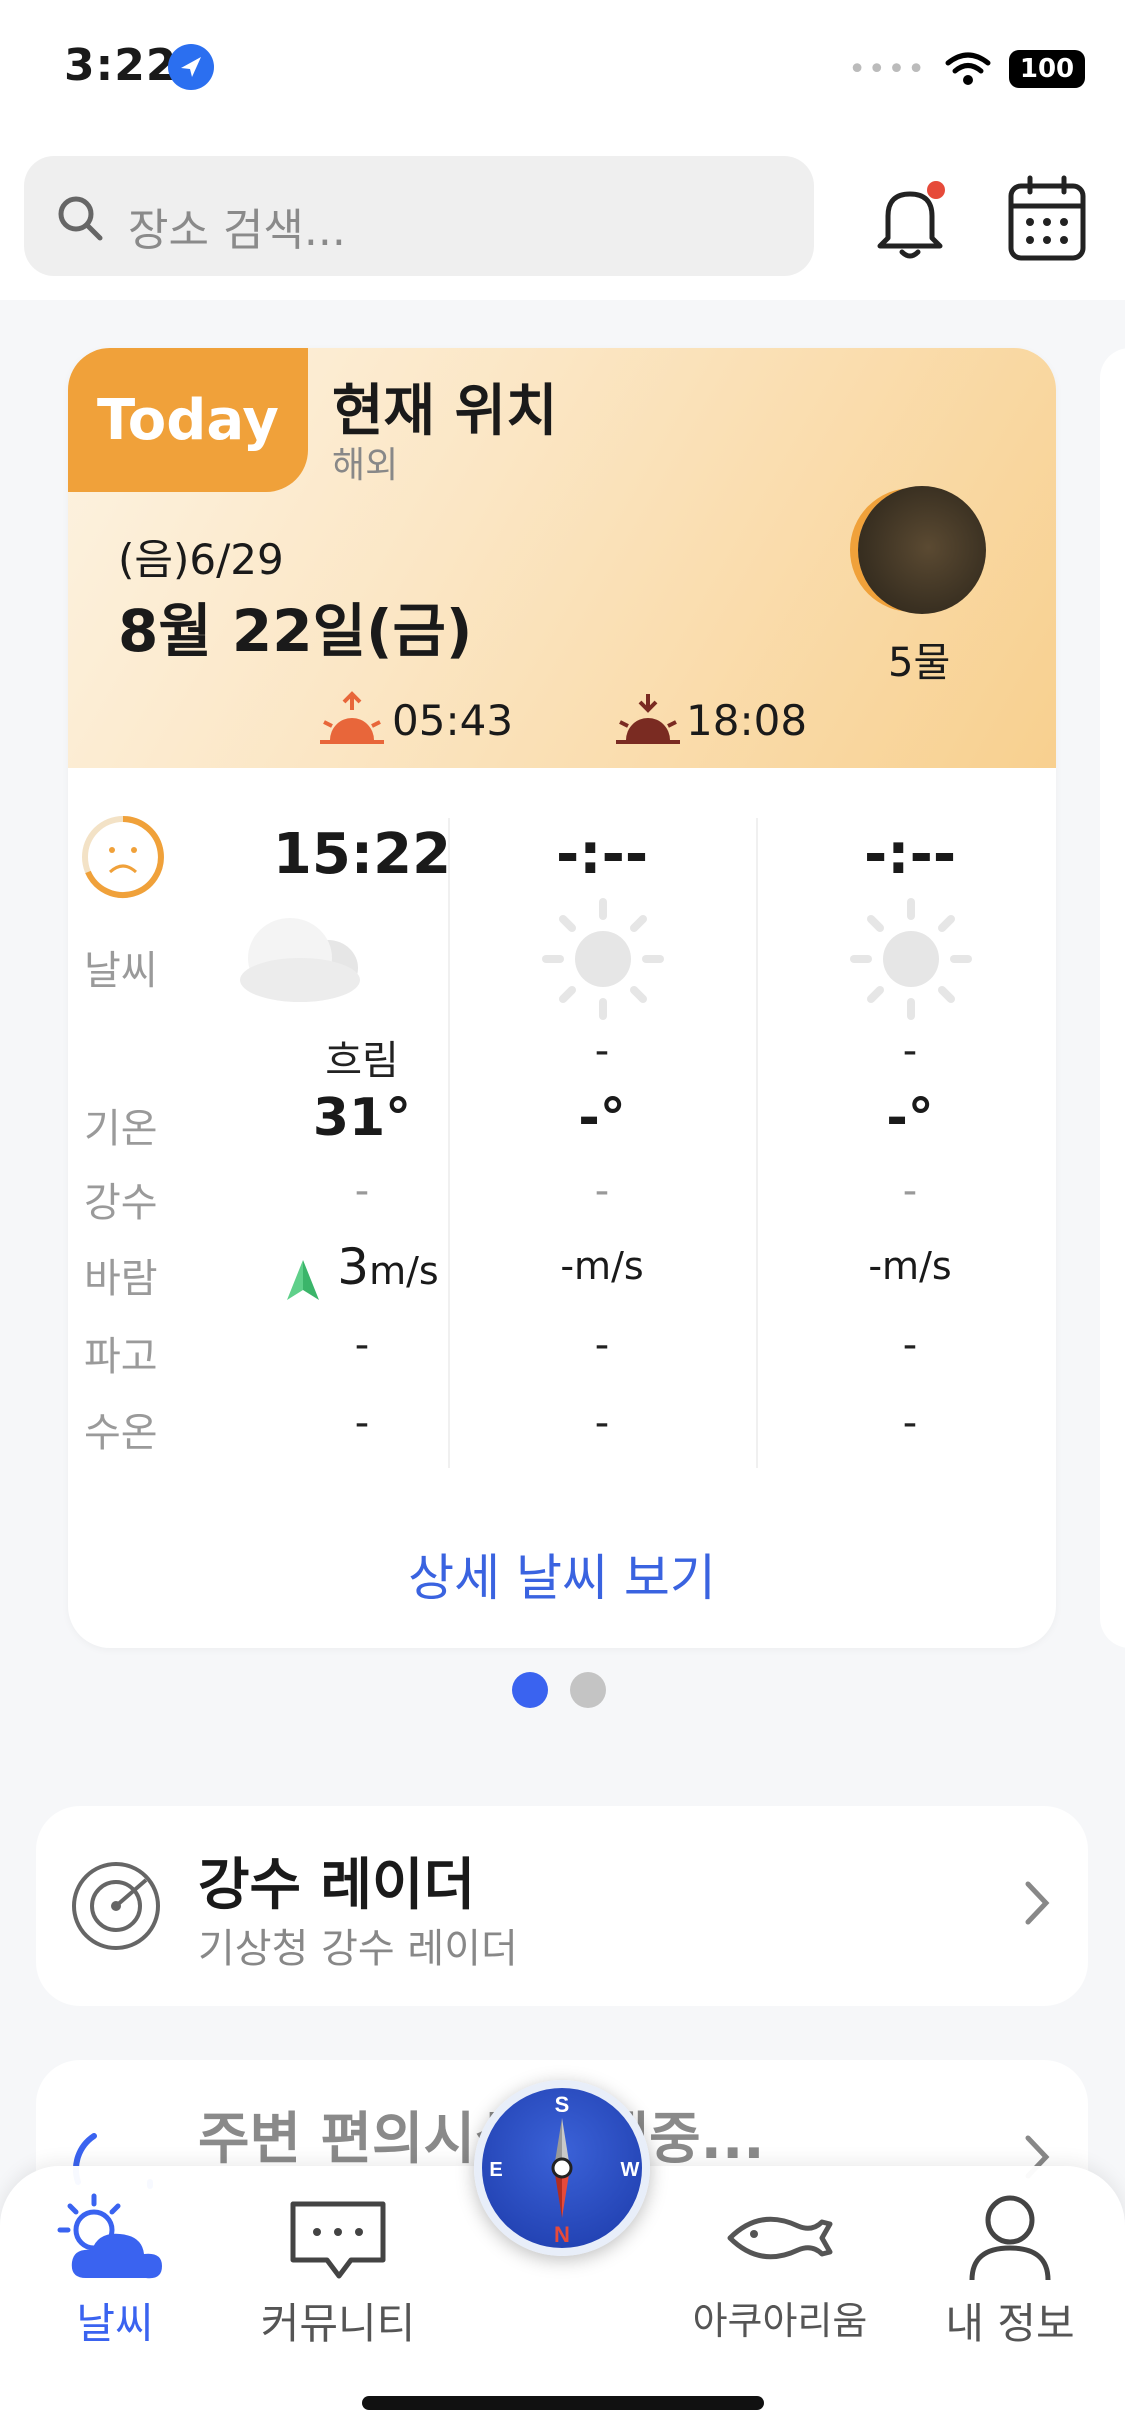  Describe the element at coordinates (648, 719) in the screenshot. I see `sunset-icon` at that location.